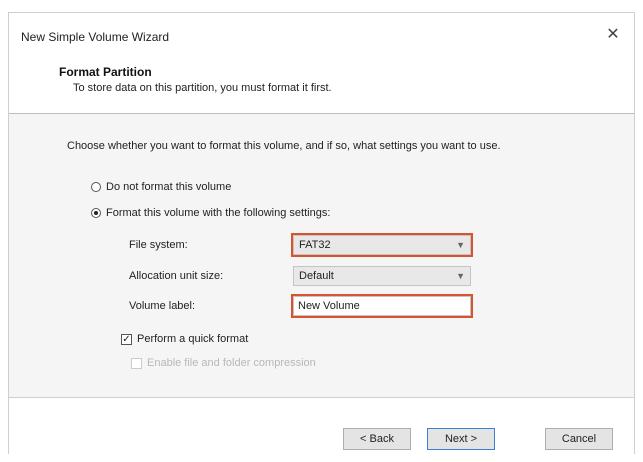 Image resolution: width=643 pixels, height=462 pixels. What do you see at coordinates (96, 187) in the screenshot?
I see `no-format-radio` at bounding box center [96, 187].